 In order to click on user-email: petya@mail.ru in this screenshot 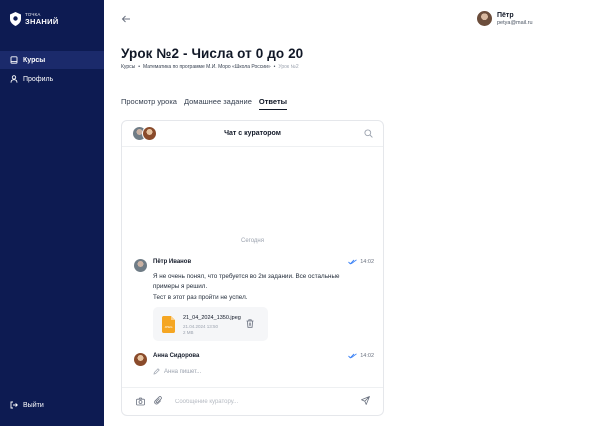, I will do `click(515, 22)`.